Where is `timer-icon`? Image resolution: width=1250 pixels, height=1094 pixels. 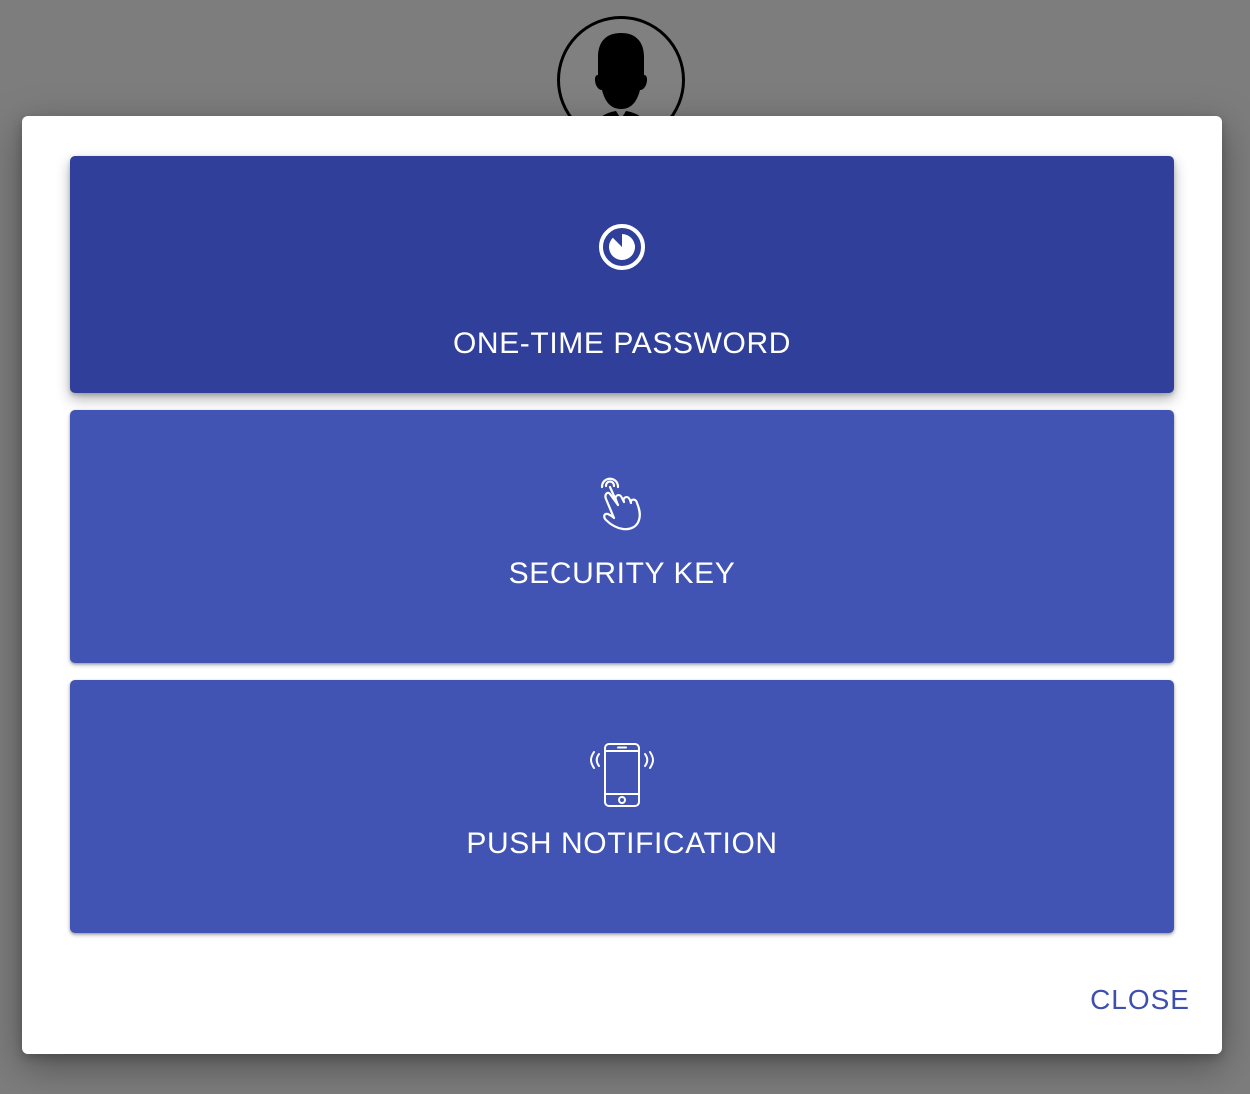 timer-icon is located at coordinates (622, 247).